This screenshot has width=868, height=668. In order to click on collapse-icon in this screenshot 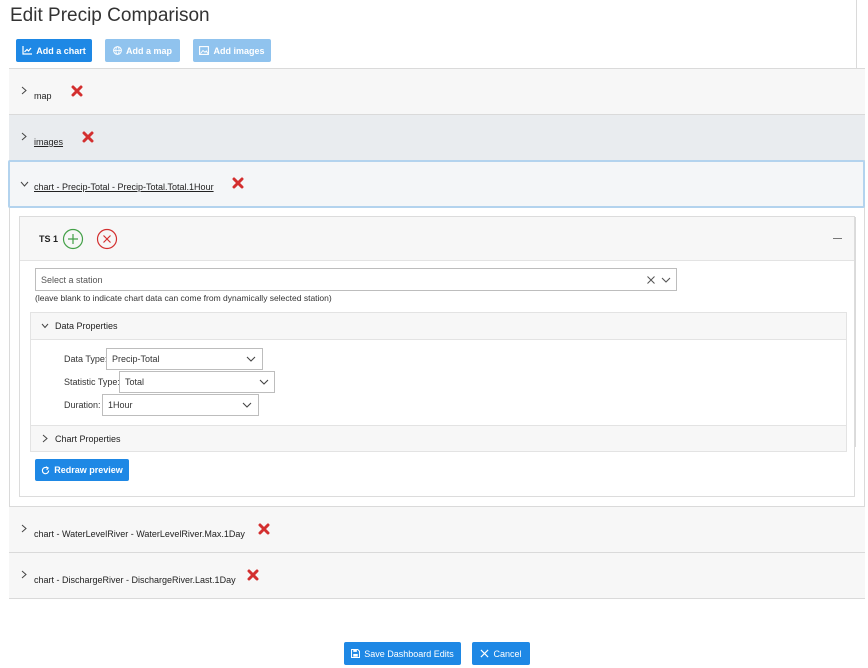, I will do `click(837, 238)`.